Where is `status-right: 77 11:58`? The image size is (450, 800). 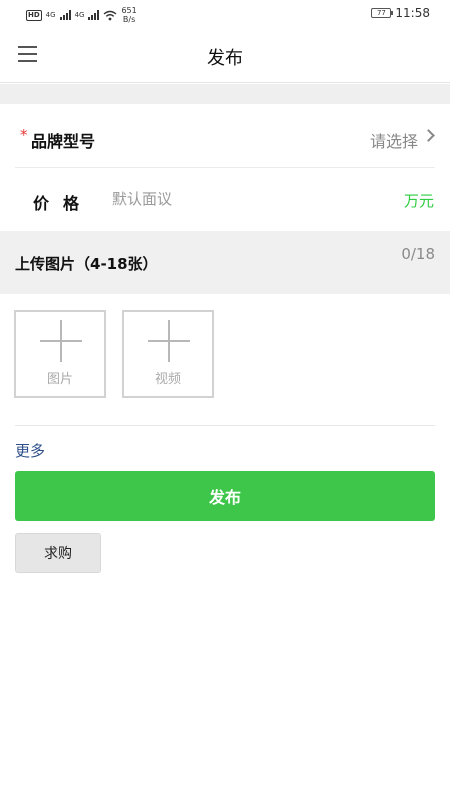
status-right: 77 11:58 is located at coordinates (400, 13).